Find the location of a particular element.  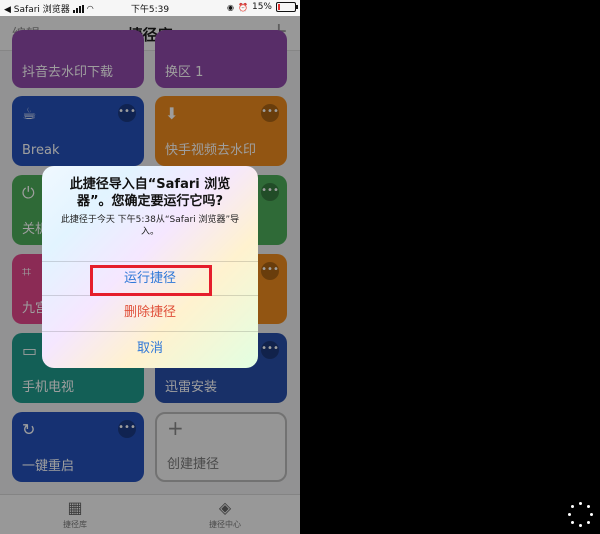

spinner-icon is located at coordinates (581, 515).